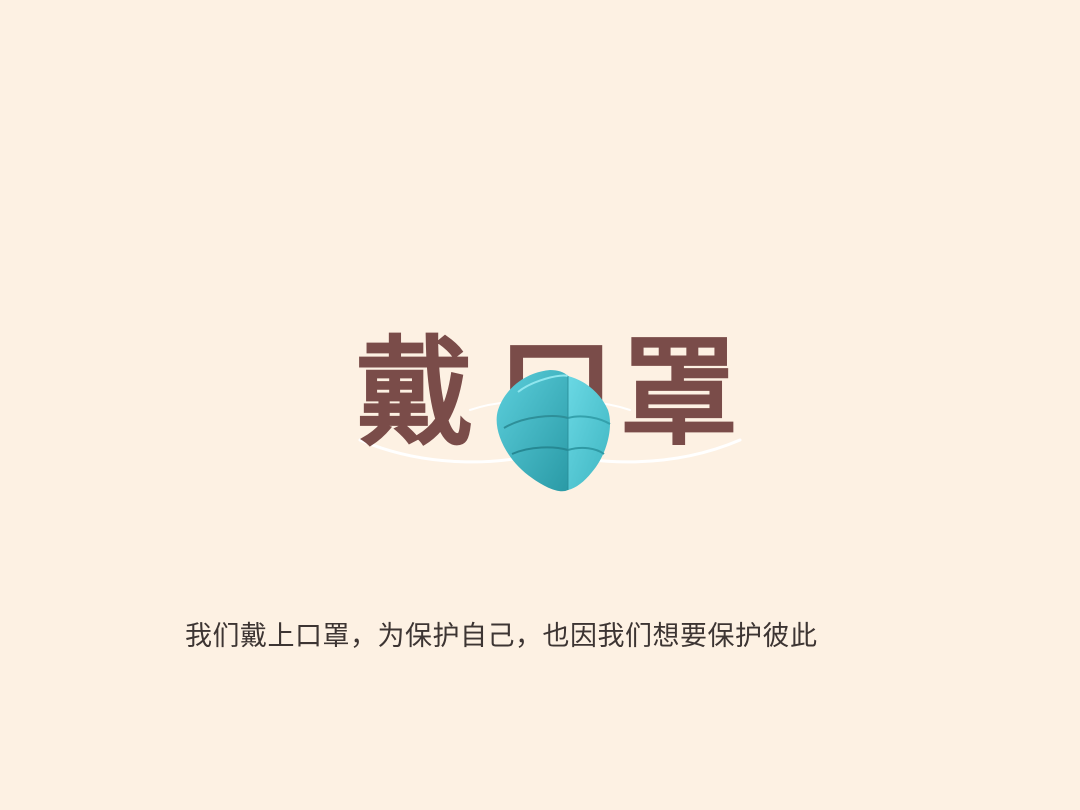  I want to click on subtitle-text: 我们戴上口罩，为保护自己，也因我们想要保护彼此, so click(501, 636).